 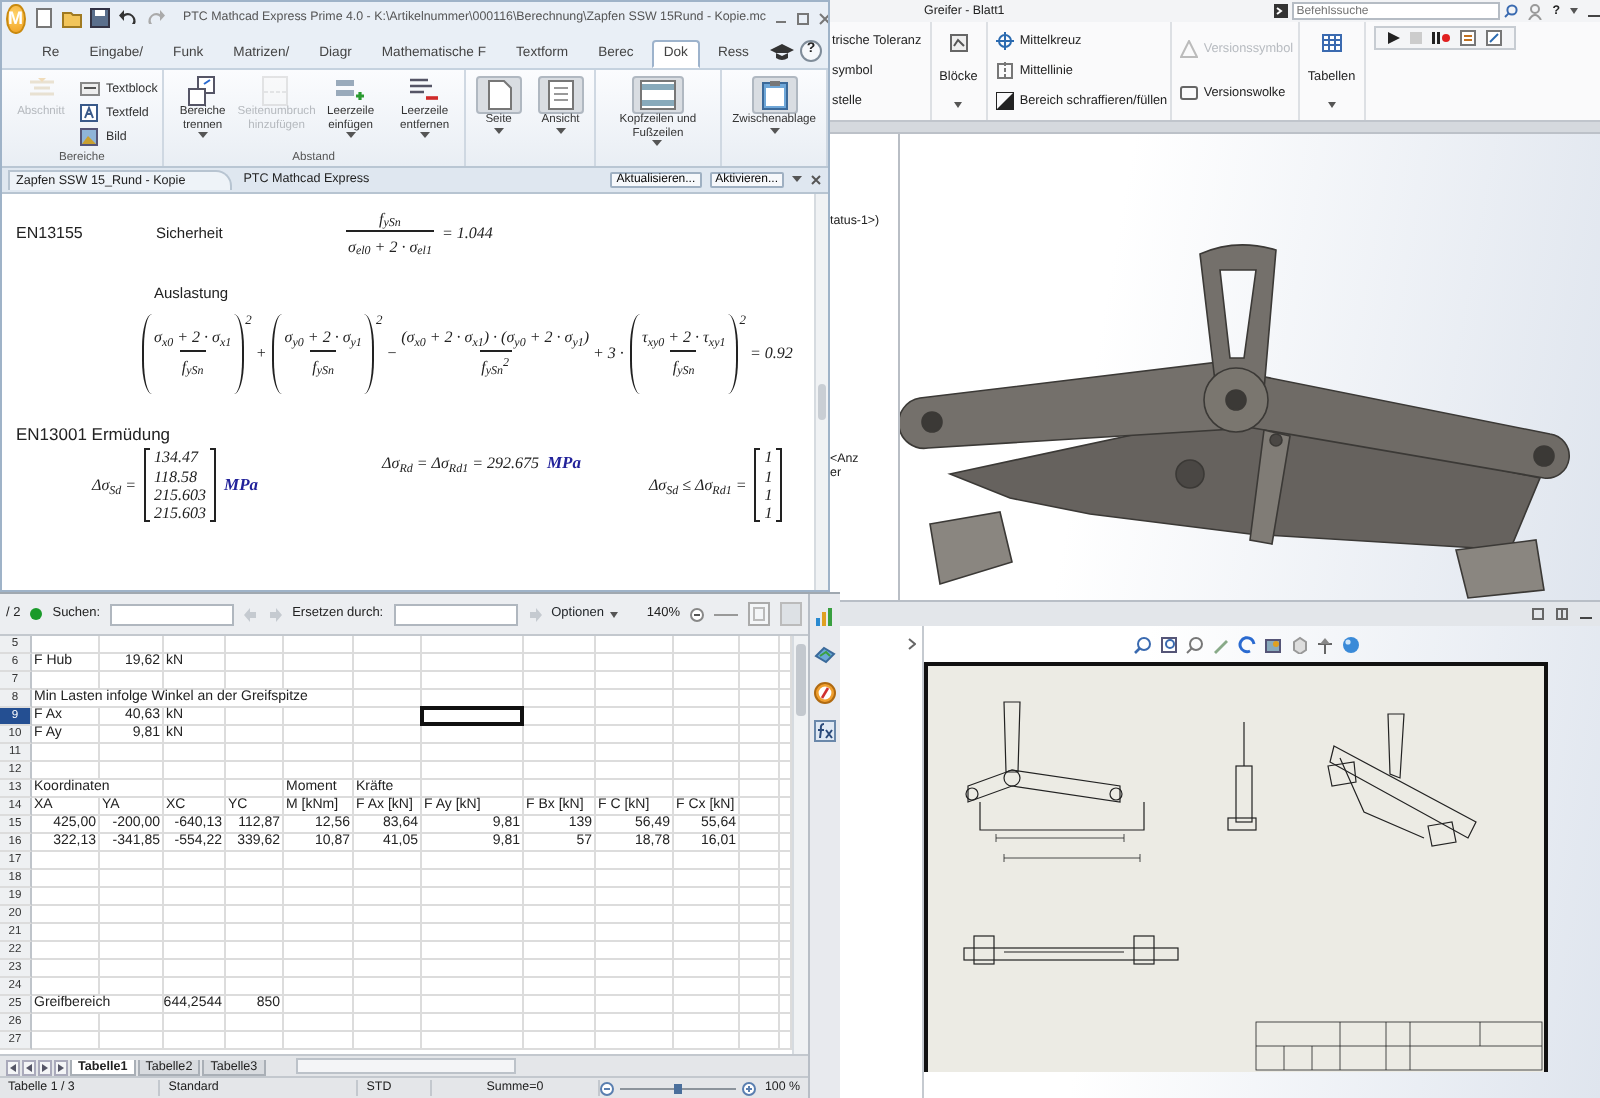 I want to click on clipboard-icon, so click(x=774, y=95).